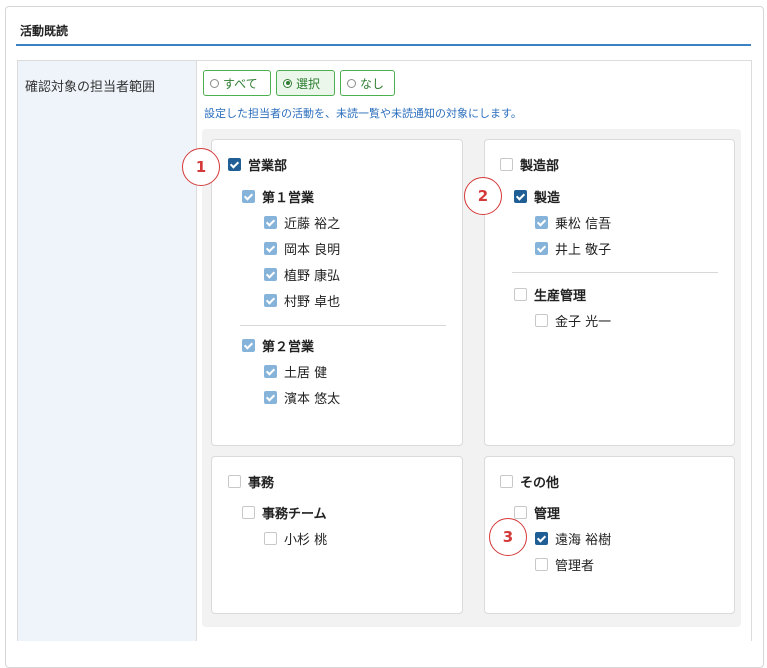  Describe the element at coordinates (383, 45) in the screenshot. I see `section-divider` at that location.